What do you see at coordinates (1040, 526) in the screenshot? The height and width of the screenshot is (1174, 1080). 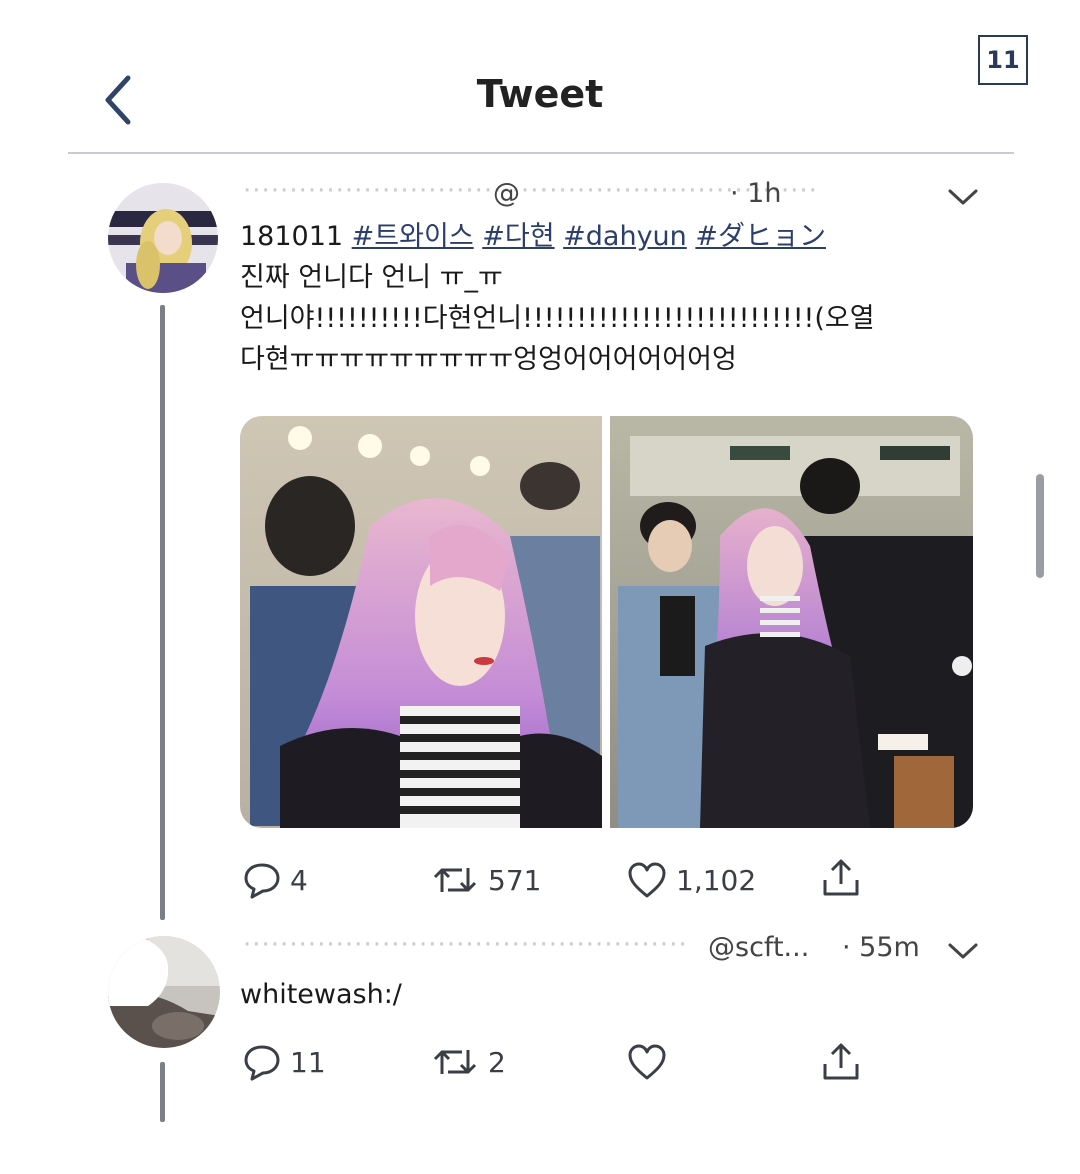 I see `scrollbar` at bounding box center [1040, 526].